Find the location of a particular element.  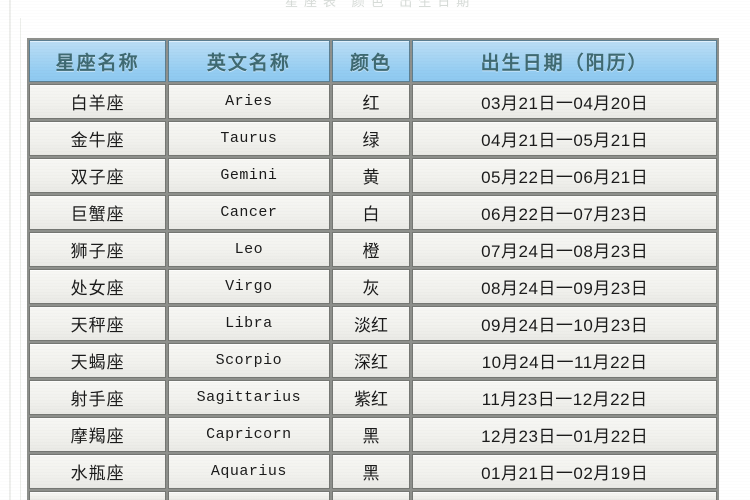

cell-color: 灰 is located at coordinates (371, 286).